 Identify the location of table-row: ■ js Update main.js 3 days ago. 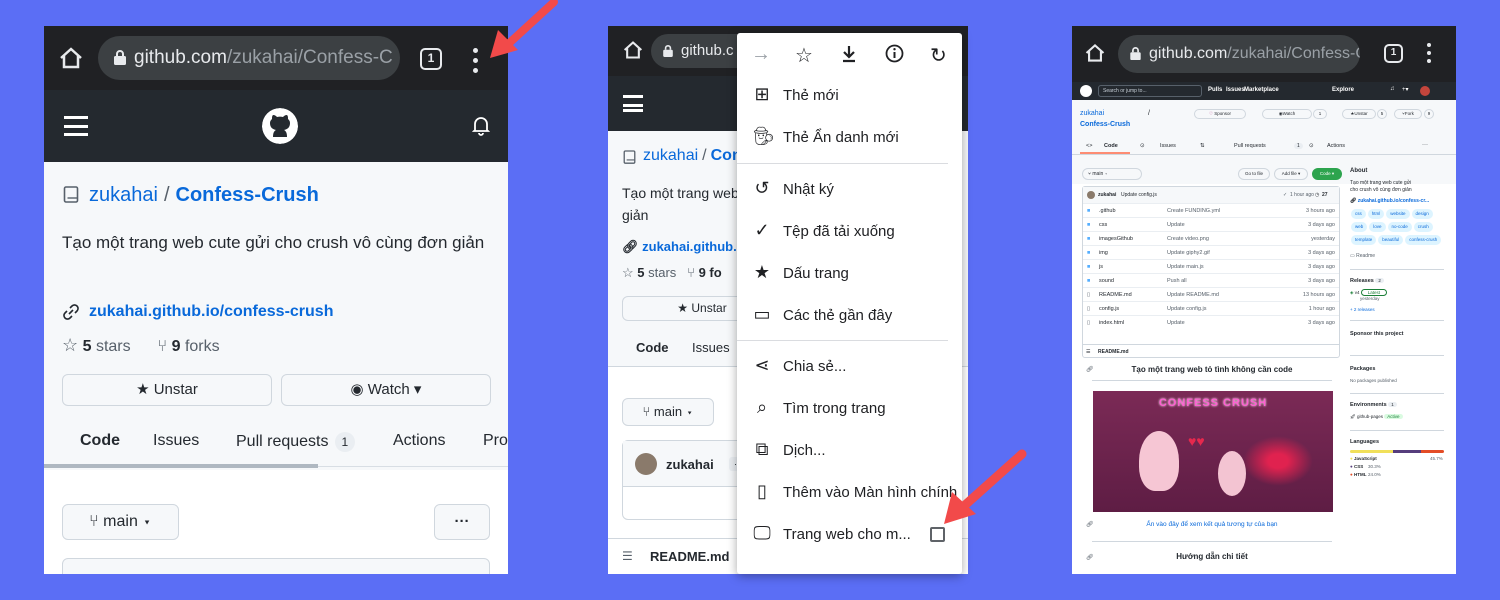
(1211, 266).